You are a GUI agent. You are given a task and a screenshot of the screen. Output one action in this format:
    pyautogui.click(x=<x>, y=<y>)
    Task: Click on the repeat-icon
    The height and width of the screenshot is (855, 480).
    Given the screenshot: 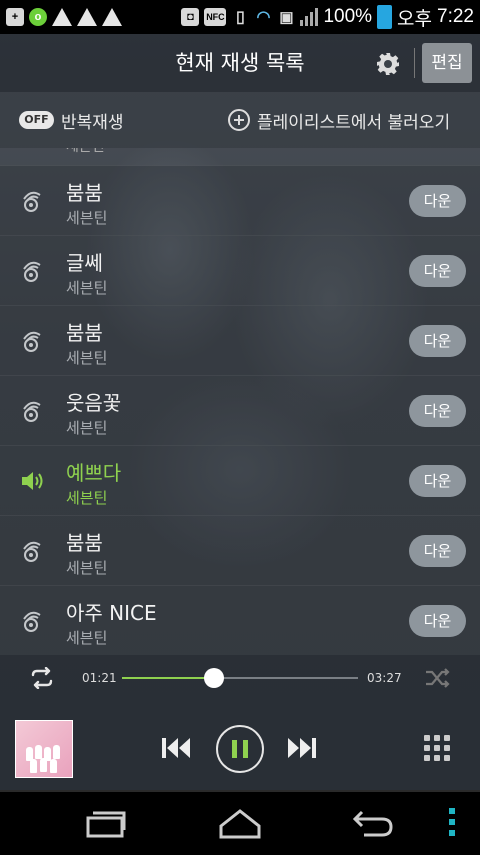 What is the action you would take?
    pyautogui.click(x=42, y=678)
    